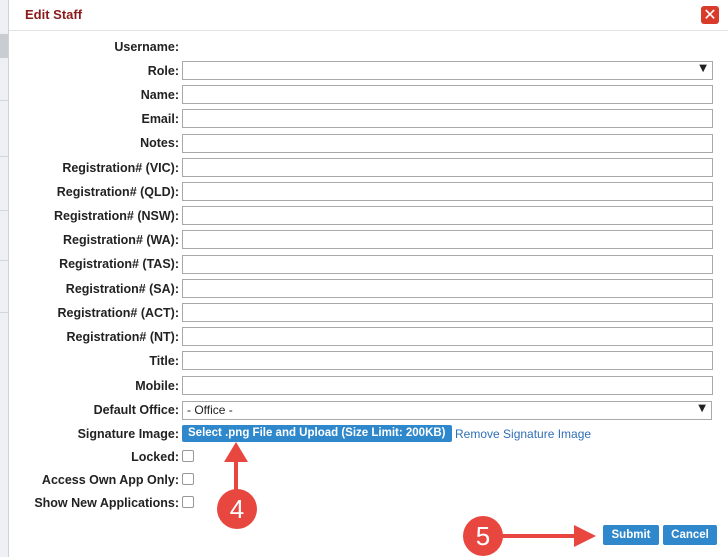  What do you see at coordinates (410, 494) in the screenshot?
I see `annotation-arrows` at bounding box center [410, 494].